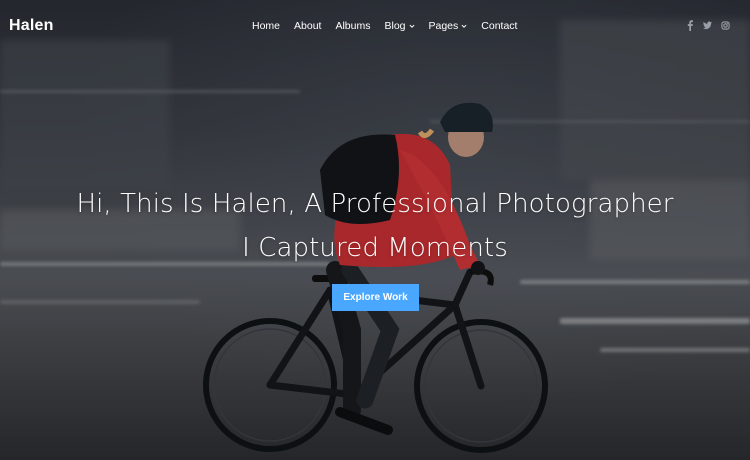  I want to click on nav-item-contact: Contact, so click(499, 26).